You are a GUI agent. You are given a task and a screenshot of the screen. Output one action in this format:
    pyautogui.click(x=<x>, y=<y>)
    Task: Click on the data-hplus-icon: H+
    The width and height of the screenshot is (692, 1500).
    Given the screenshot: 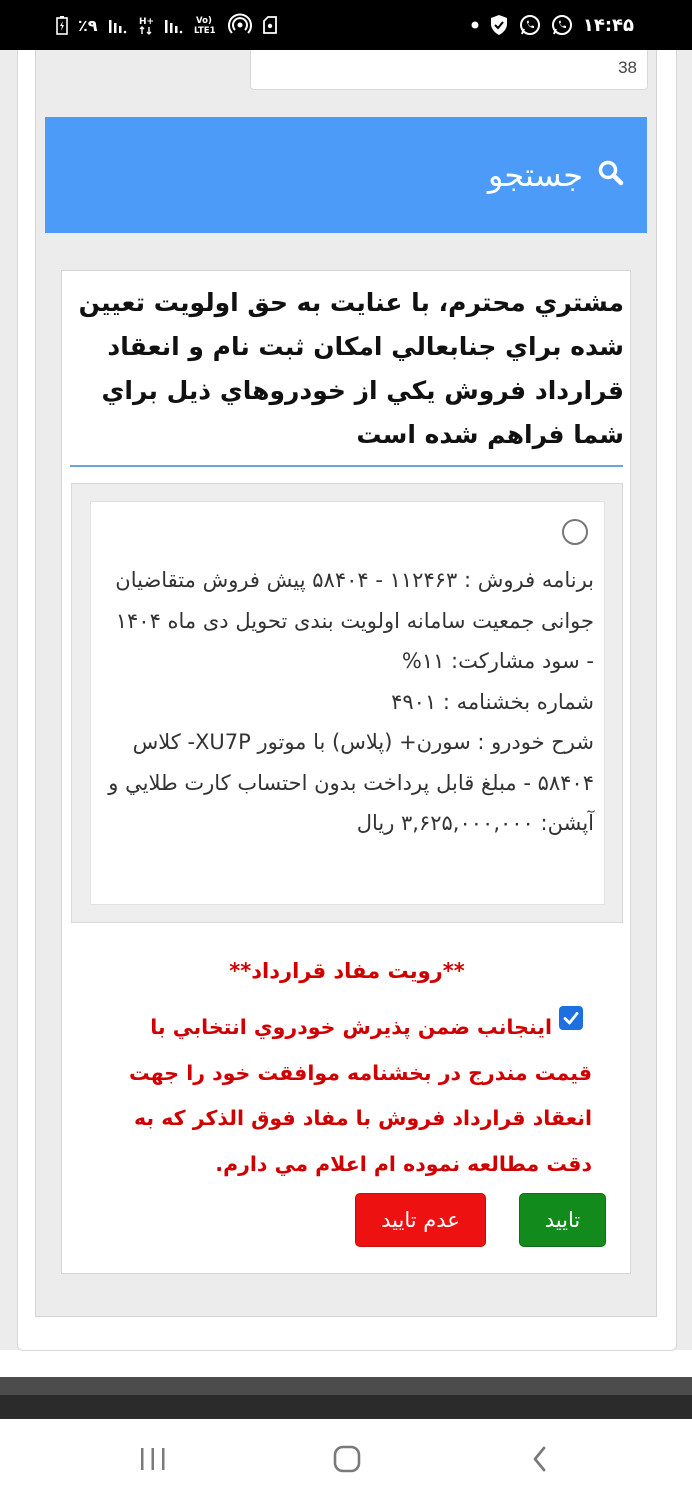 What is the action you would take?
    pyautogui.click(x=146, y=25)
    